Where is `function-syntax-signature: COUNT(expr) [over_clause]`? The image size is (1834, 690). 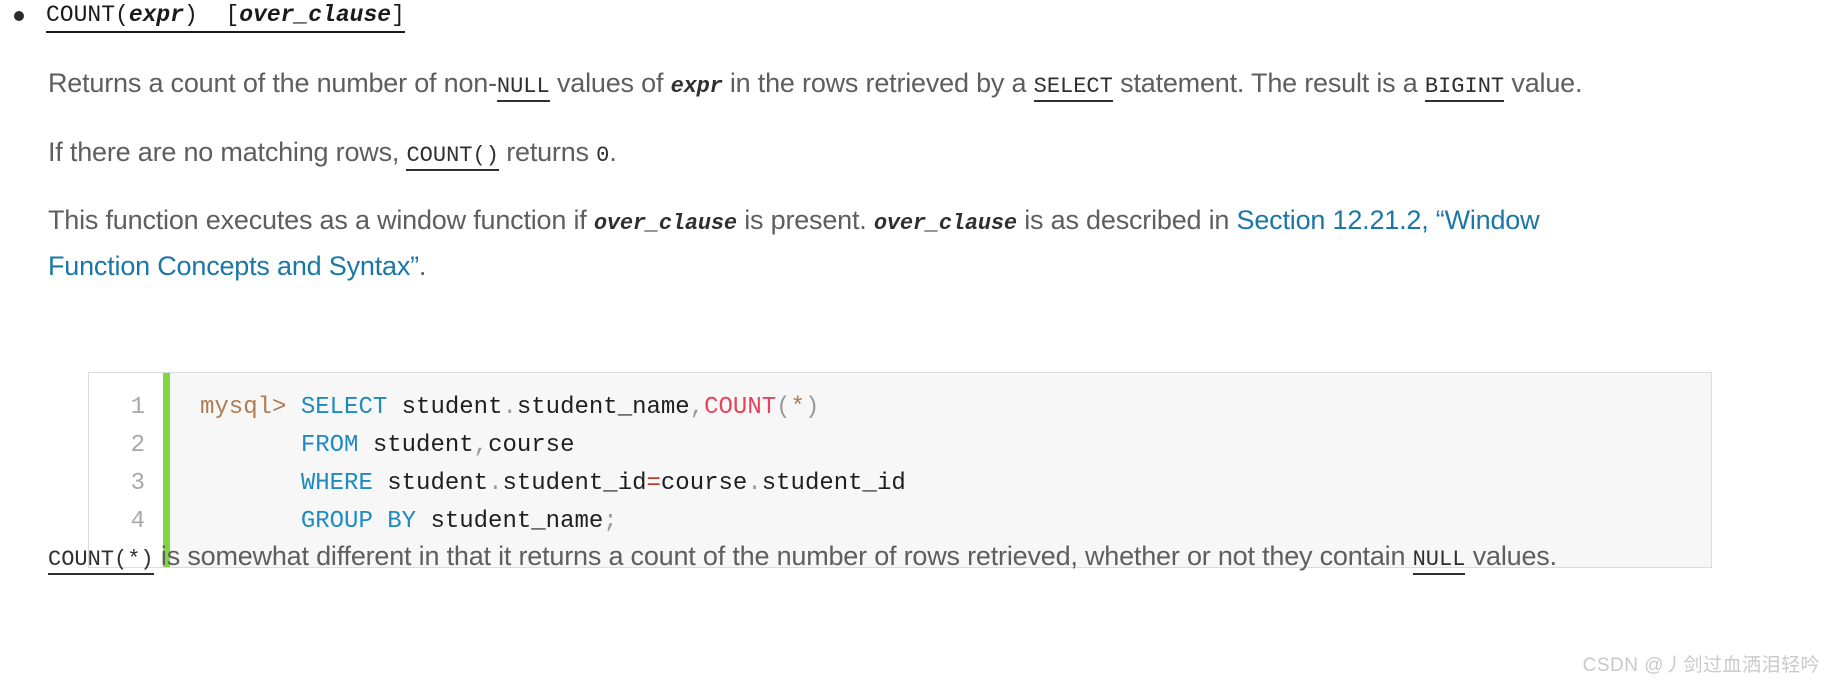
function-syntax-signature: COUNT(expr) [over_clause] is located at coordinates (225, 16).